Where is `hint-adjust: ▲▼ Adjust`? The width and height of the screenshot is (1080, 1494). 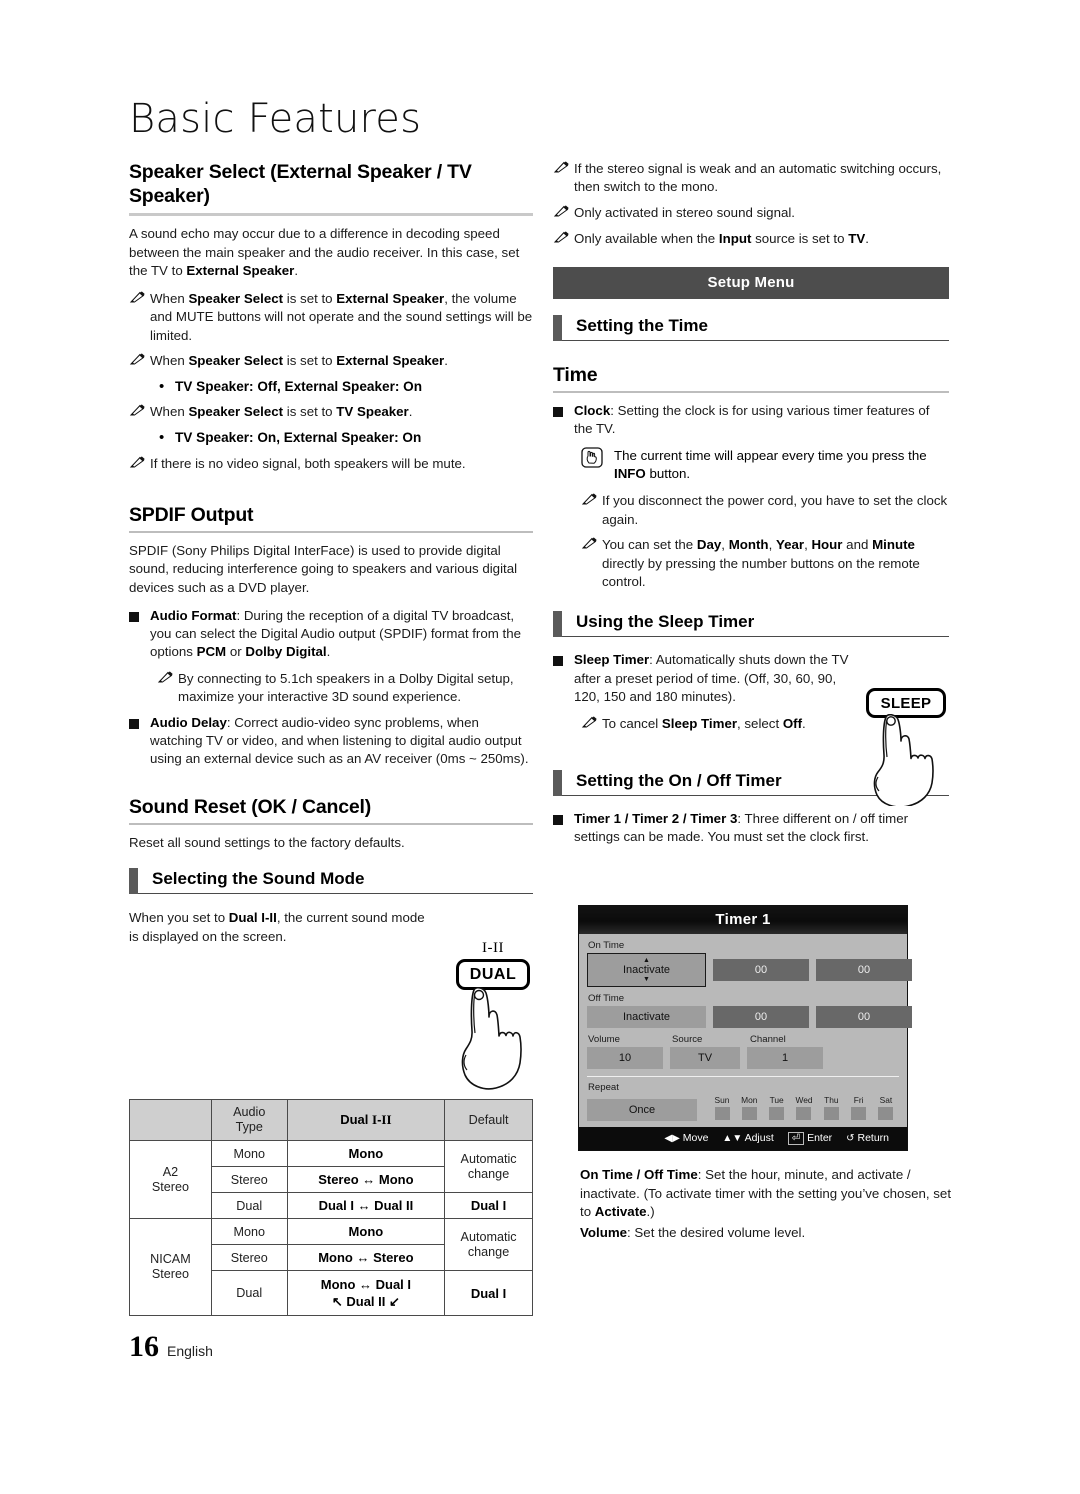
hint-adjust: ▲▼ Adjust is located at coordinates (747, 1138).